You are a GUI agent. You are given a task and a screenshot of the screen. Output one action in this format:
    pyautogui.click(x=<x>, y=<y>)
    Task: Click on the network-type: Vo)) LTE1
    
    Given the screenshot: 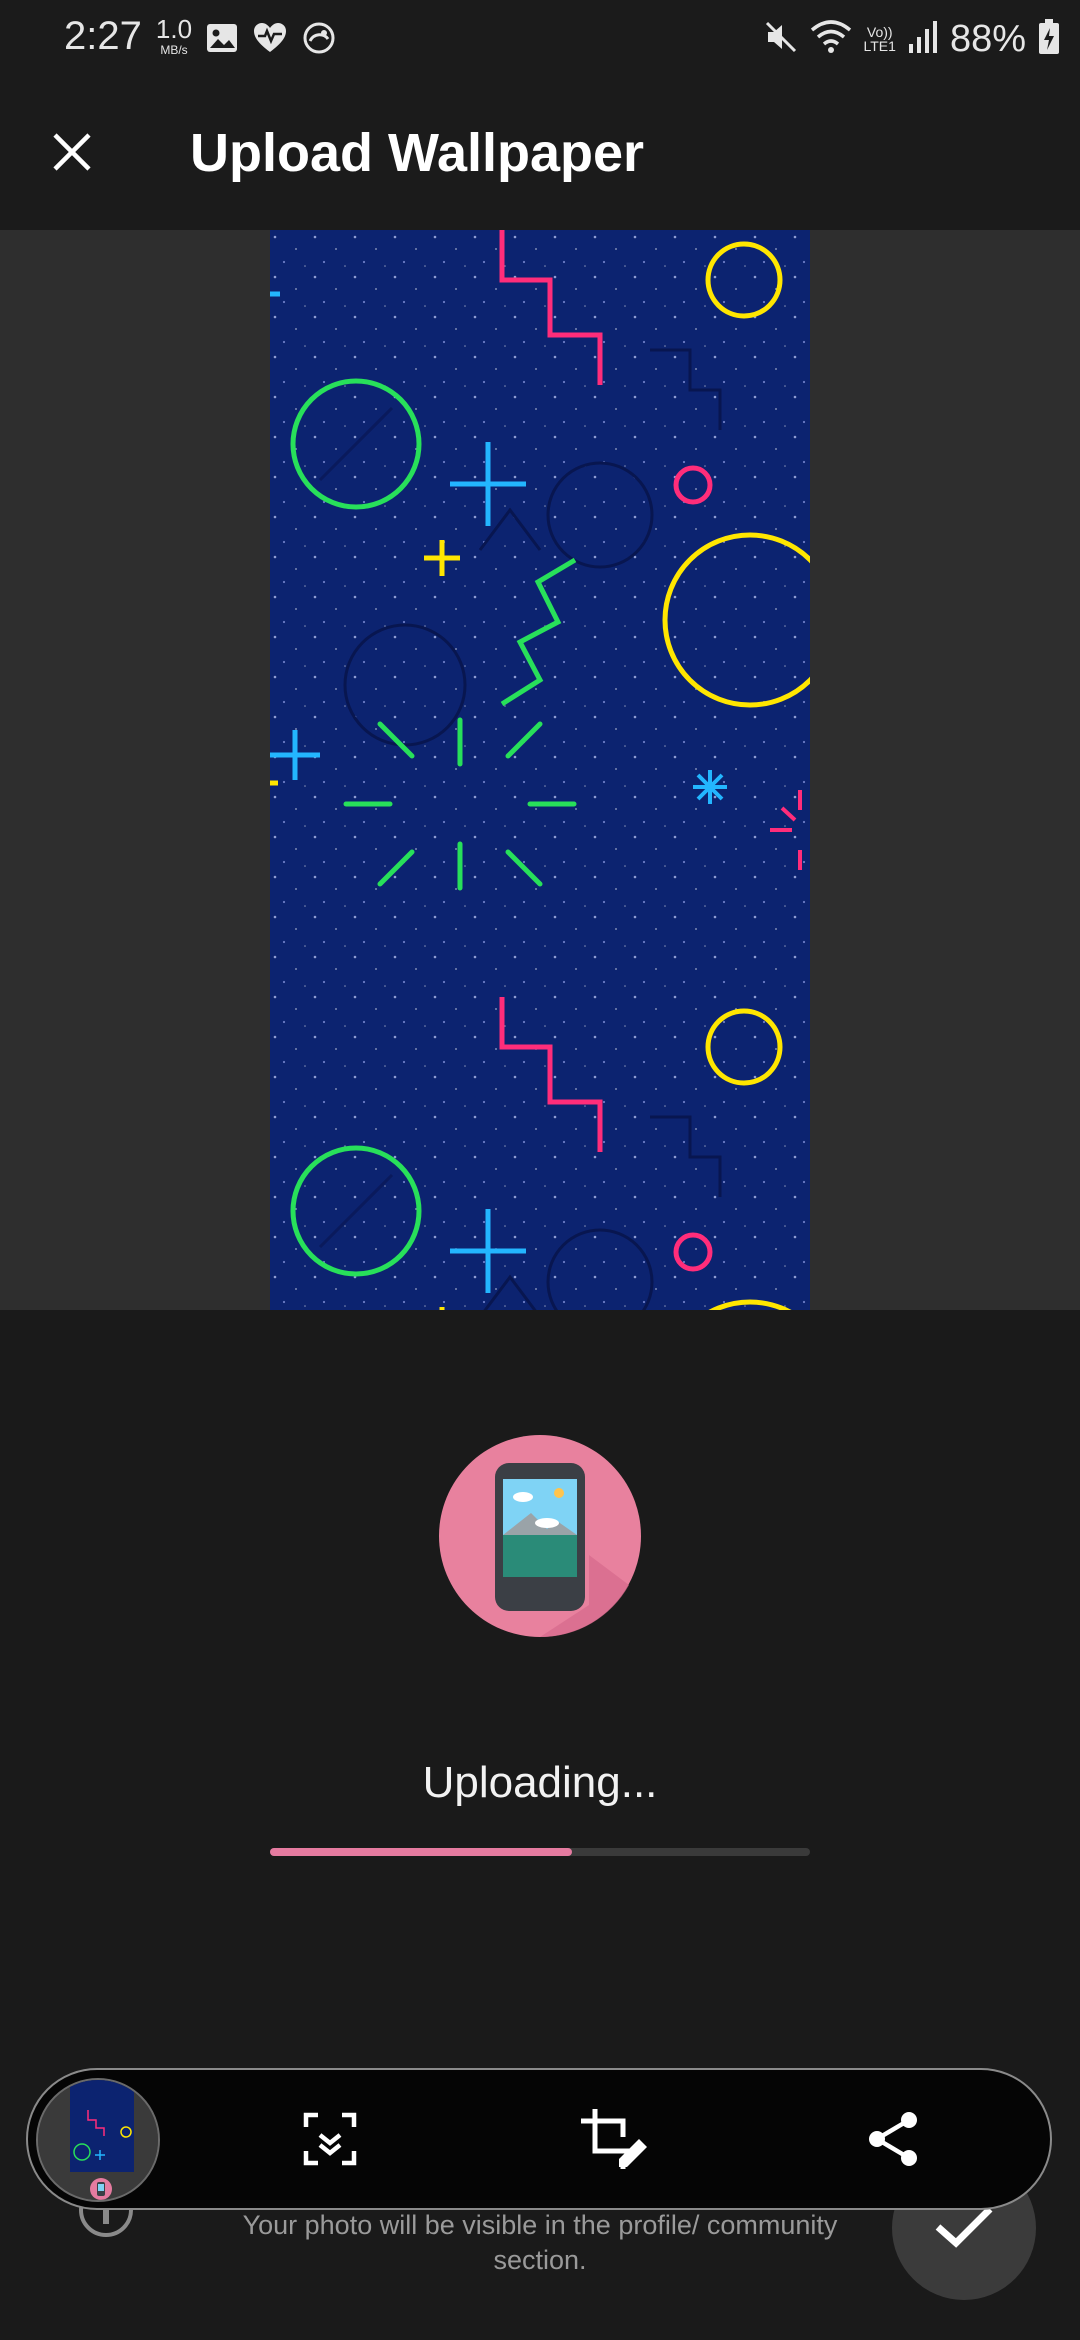 What is the action you would take?
    pyautogui.click(x=880, y=39)
    